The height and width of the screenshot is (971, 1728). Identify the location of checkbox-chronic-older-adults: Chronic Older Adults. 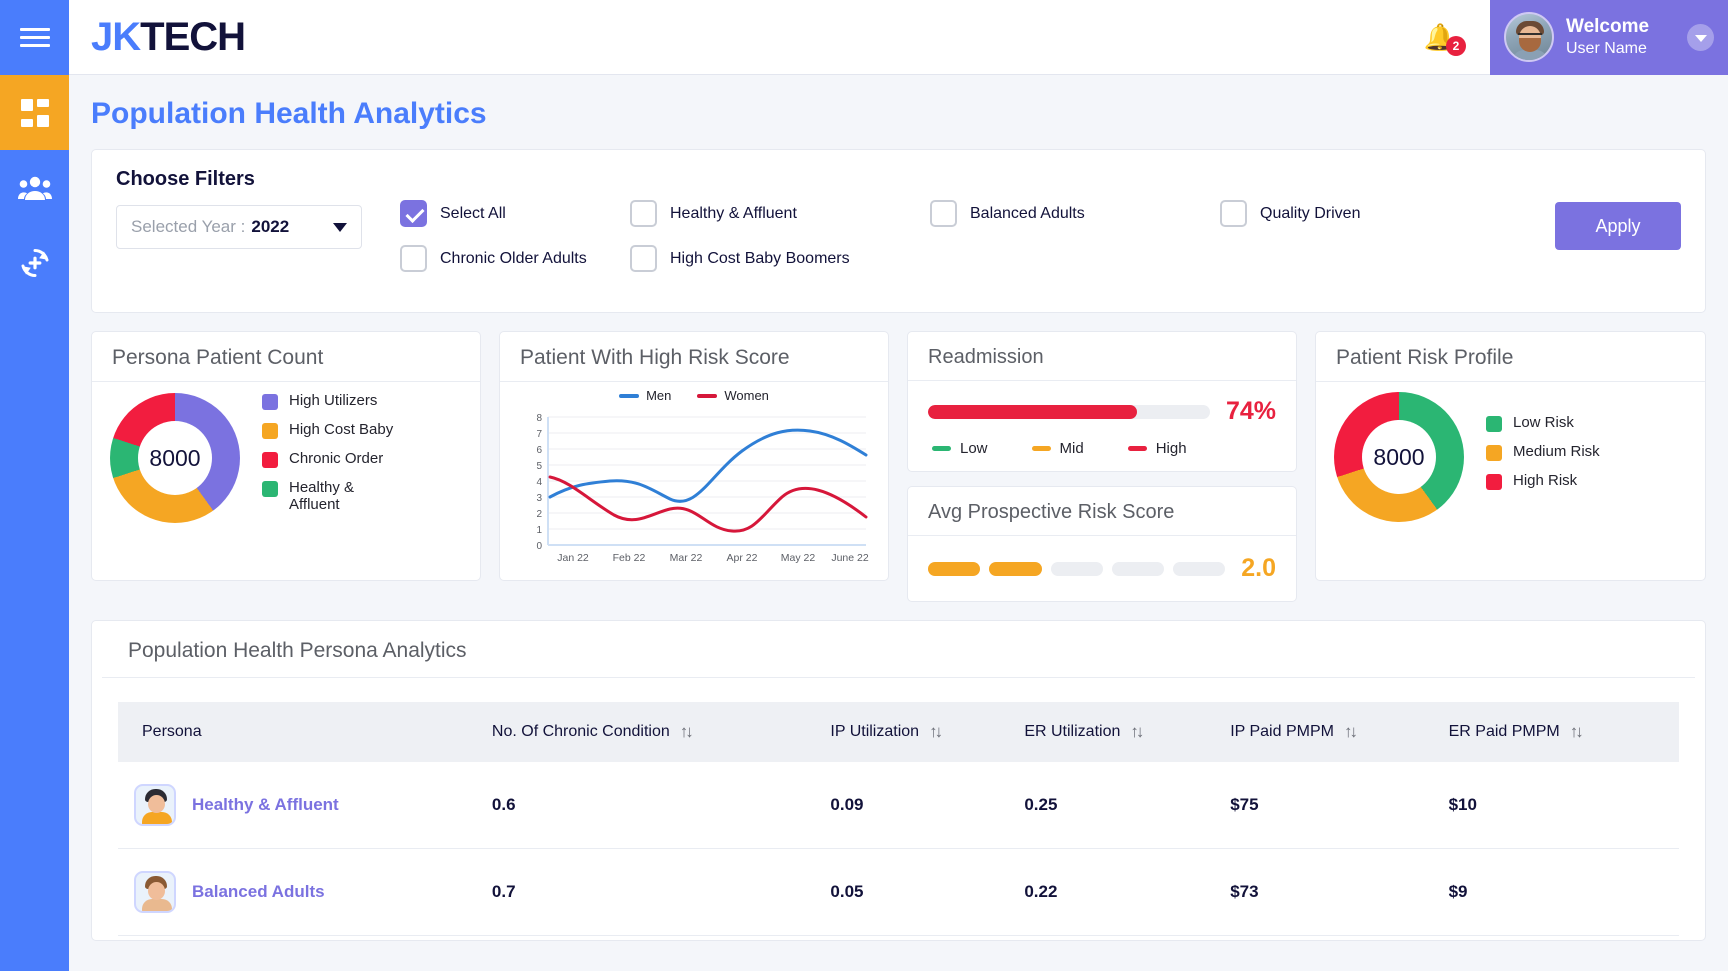
(515, 258).